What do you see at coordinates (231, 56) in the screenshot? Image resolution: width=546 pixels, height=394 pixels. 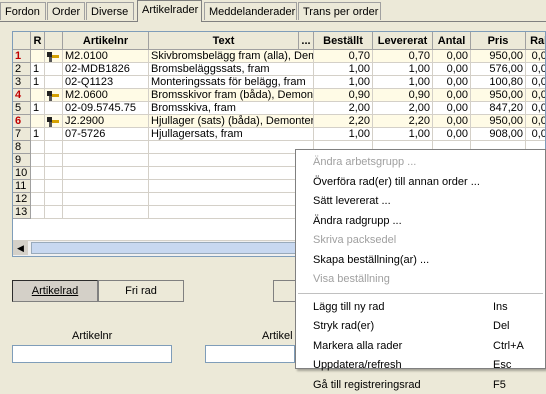 I see `cell-text: Skivbromsbelägg fram (alla), Demon` at bounding box center [231, 56].